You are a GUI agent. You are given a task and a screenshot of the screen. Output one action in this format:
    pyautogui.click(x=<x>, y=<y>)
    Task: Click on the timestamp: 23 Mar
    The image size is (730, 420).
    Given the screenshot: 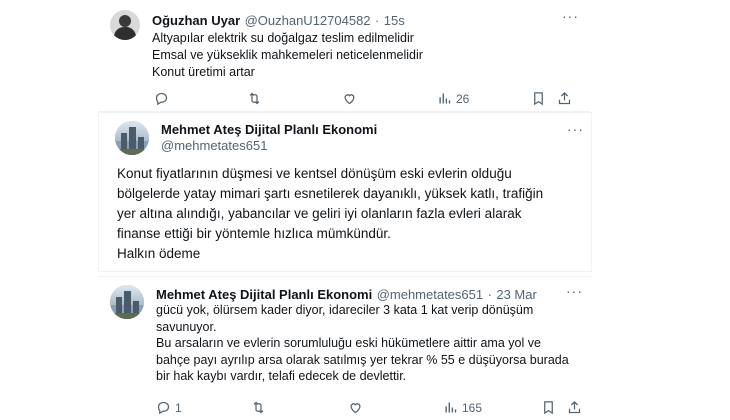 What is the action you would take?
    pyautogui.click(x=516, y=294)
    